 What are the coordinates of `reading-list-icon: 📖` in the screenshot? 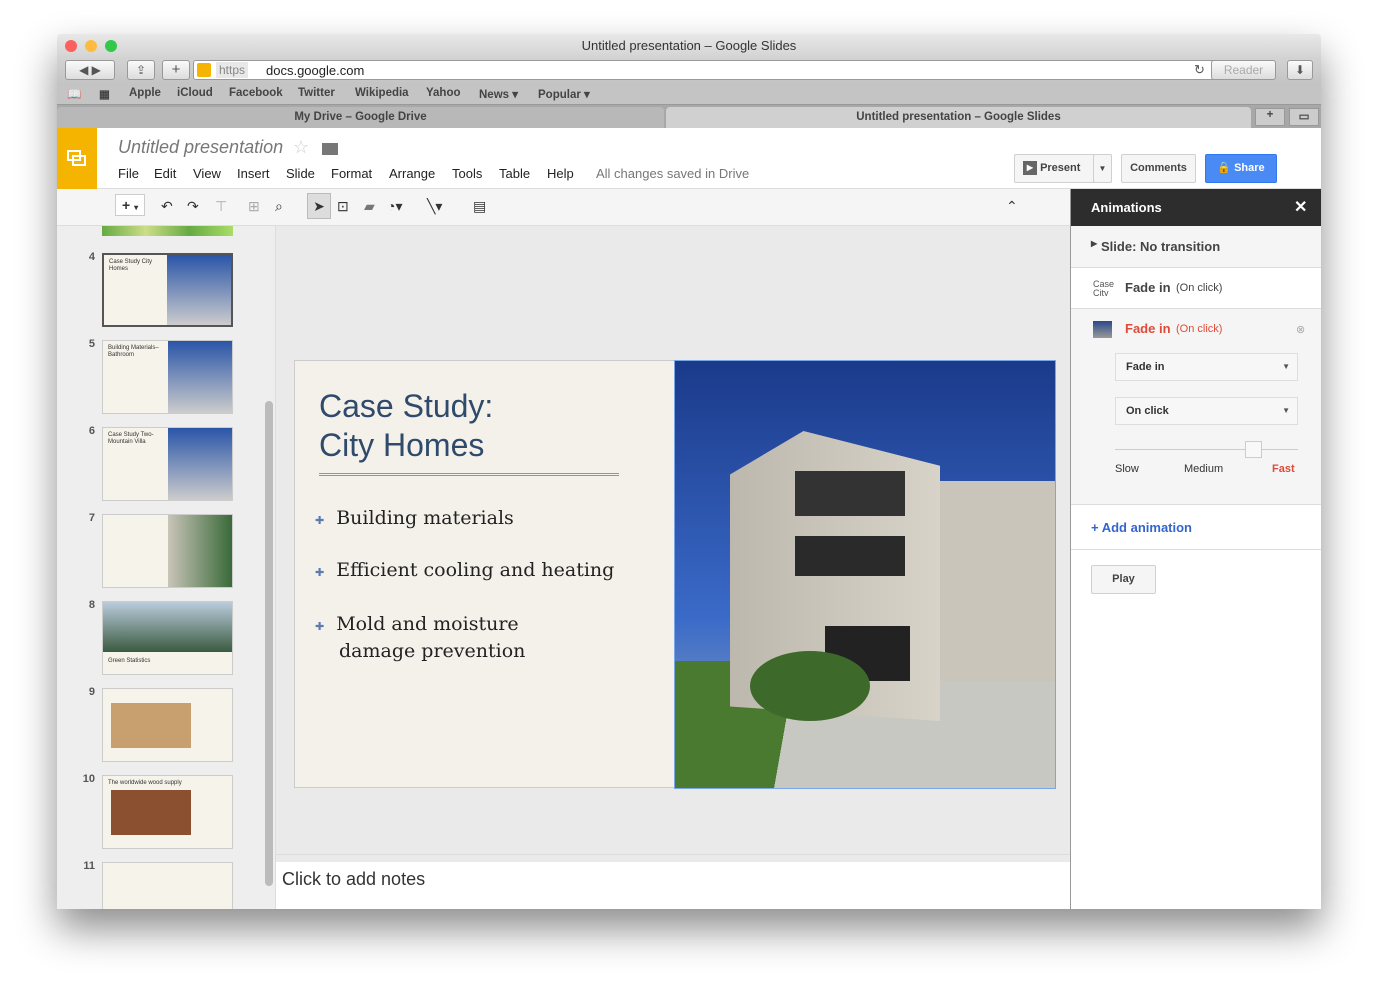 It's located at (74, 94).